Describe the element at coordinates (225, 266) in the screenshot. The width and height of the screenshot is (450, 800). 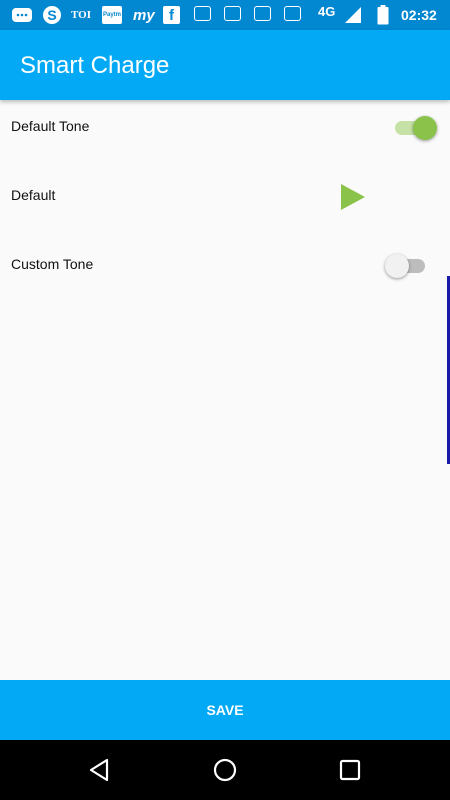
I see `custom-tone-row: Custom Tone` at that location.